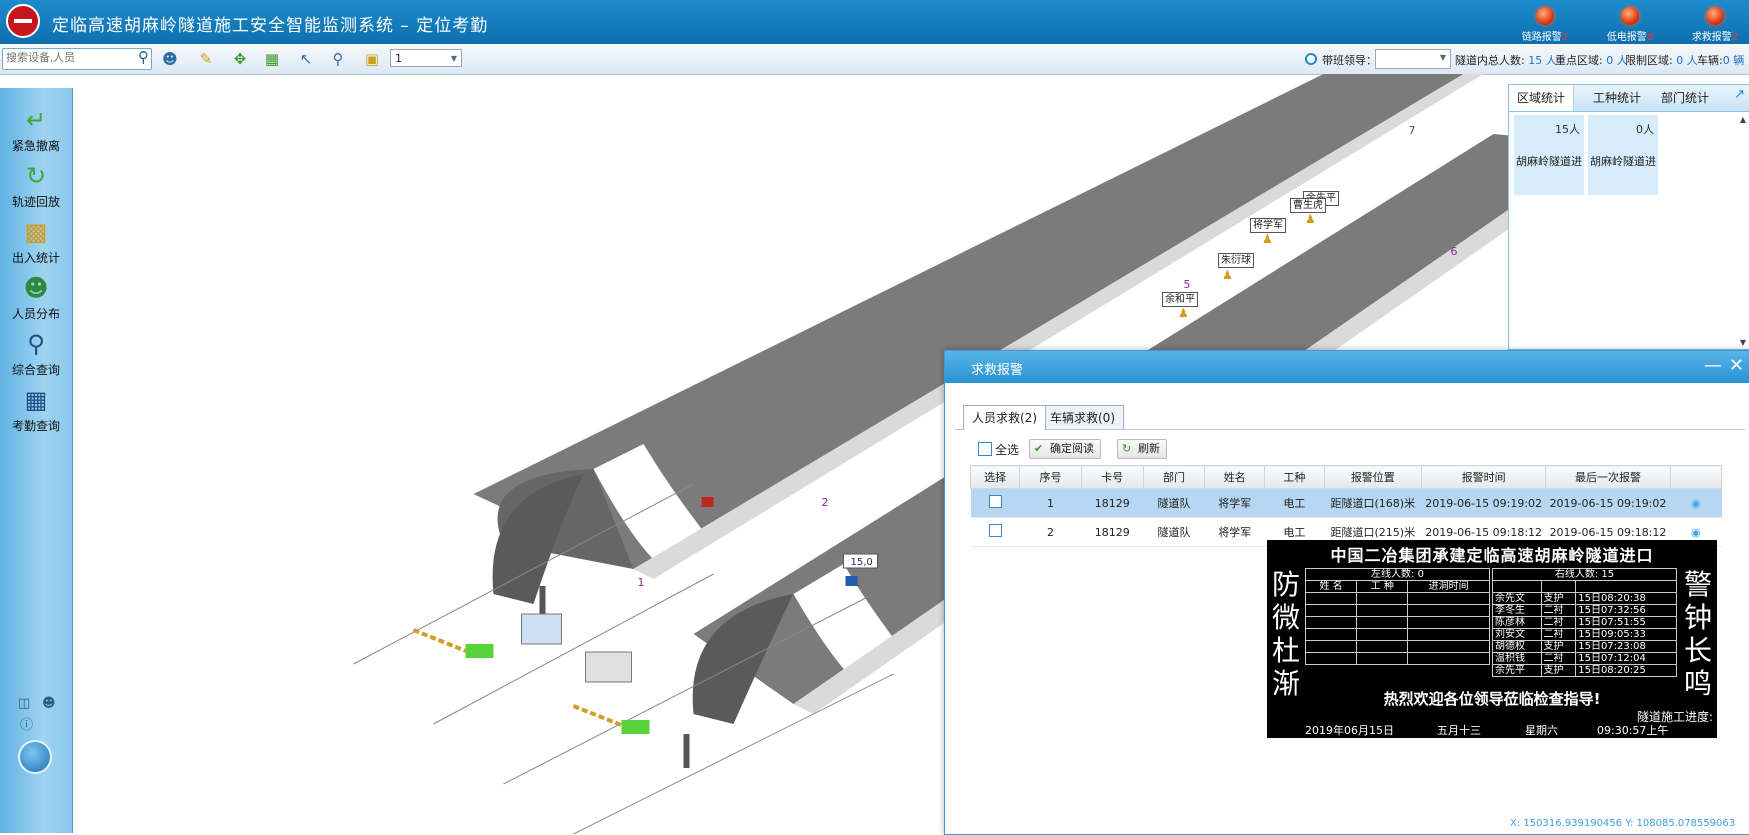 The image size is (1749, 835). What do you see at coordinates (1739, 94) in the screenshot?
I see `expand-icon: ↗` at bounding box center [1739, 94].